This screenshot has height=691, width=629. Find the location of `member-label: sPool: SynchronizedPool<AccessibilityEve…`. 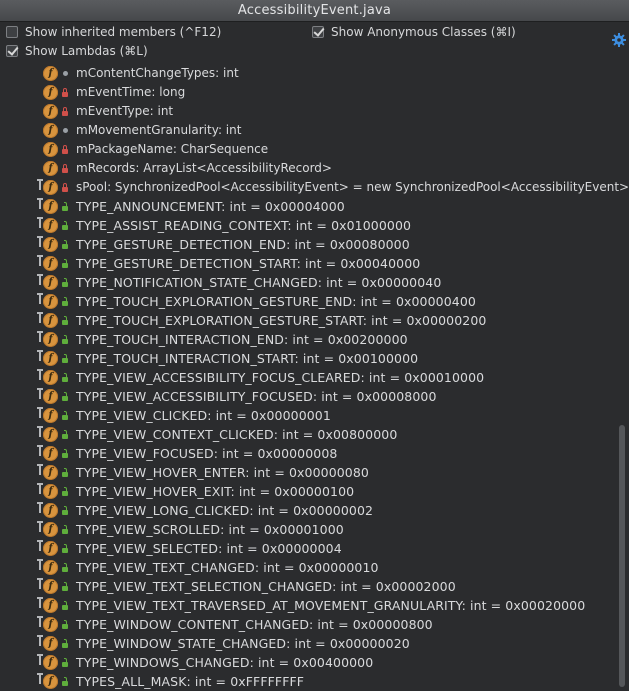

member-label: sPool: SynchronizedPool<AccessibilityEve… is located at coordinates (352, 187).